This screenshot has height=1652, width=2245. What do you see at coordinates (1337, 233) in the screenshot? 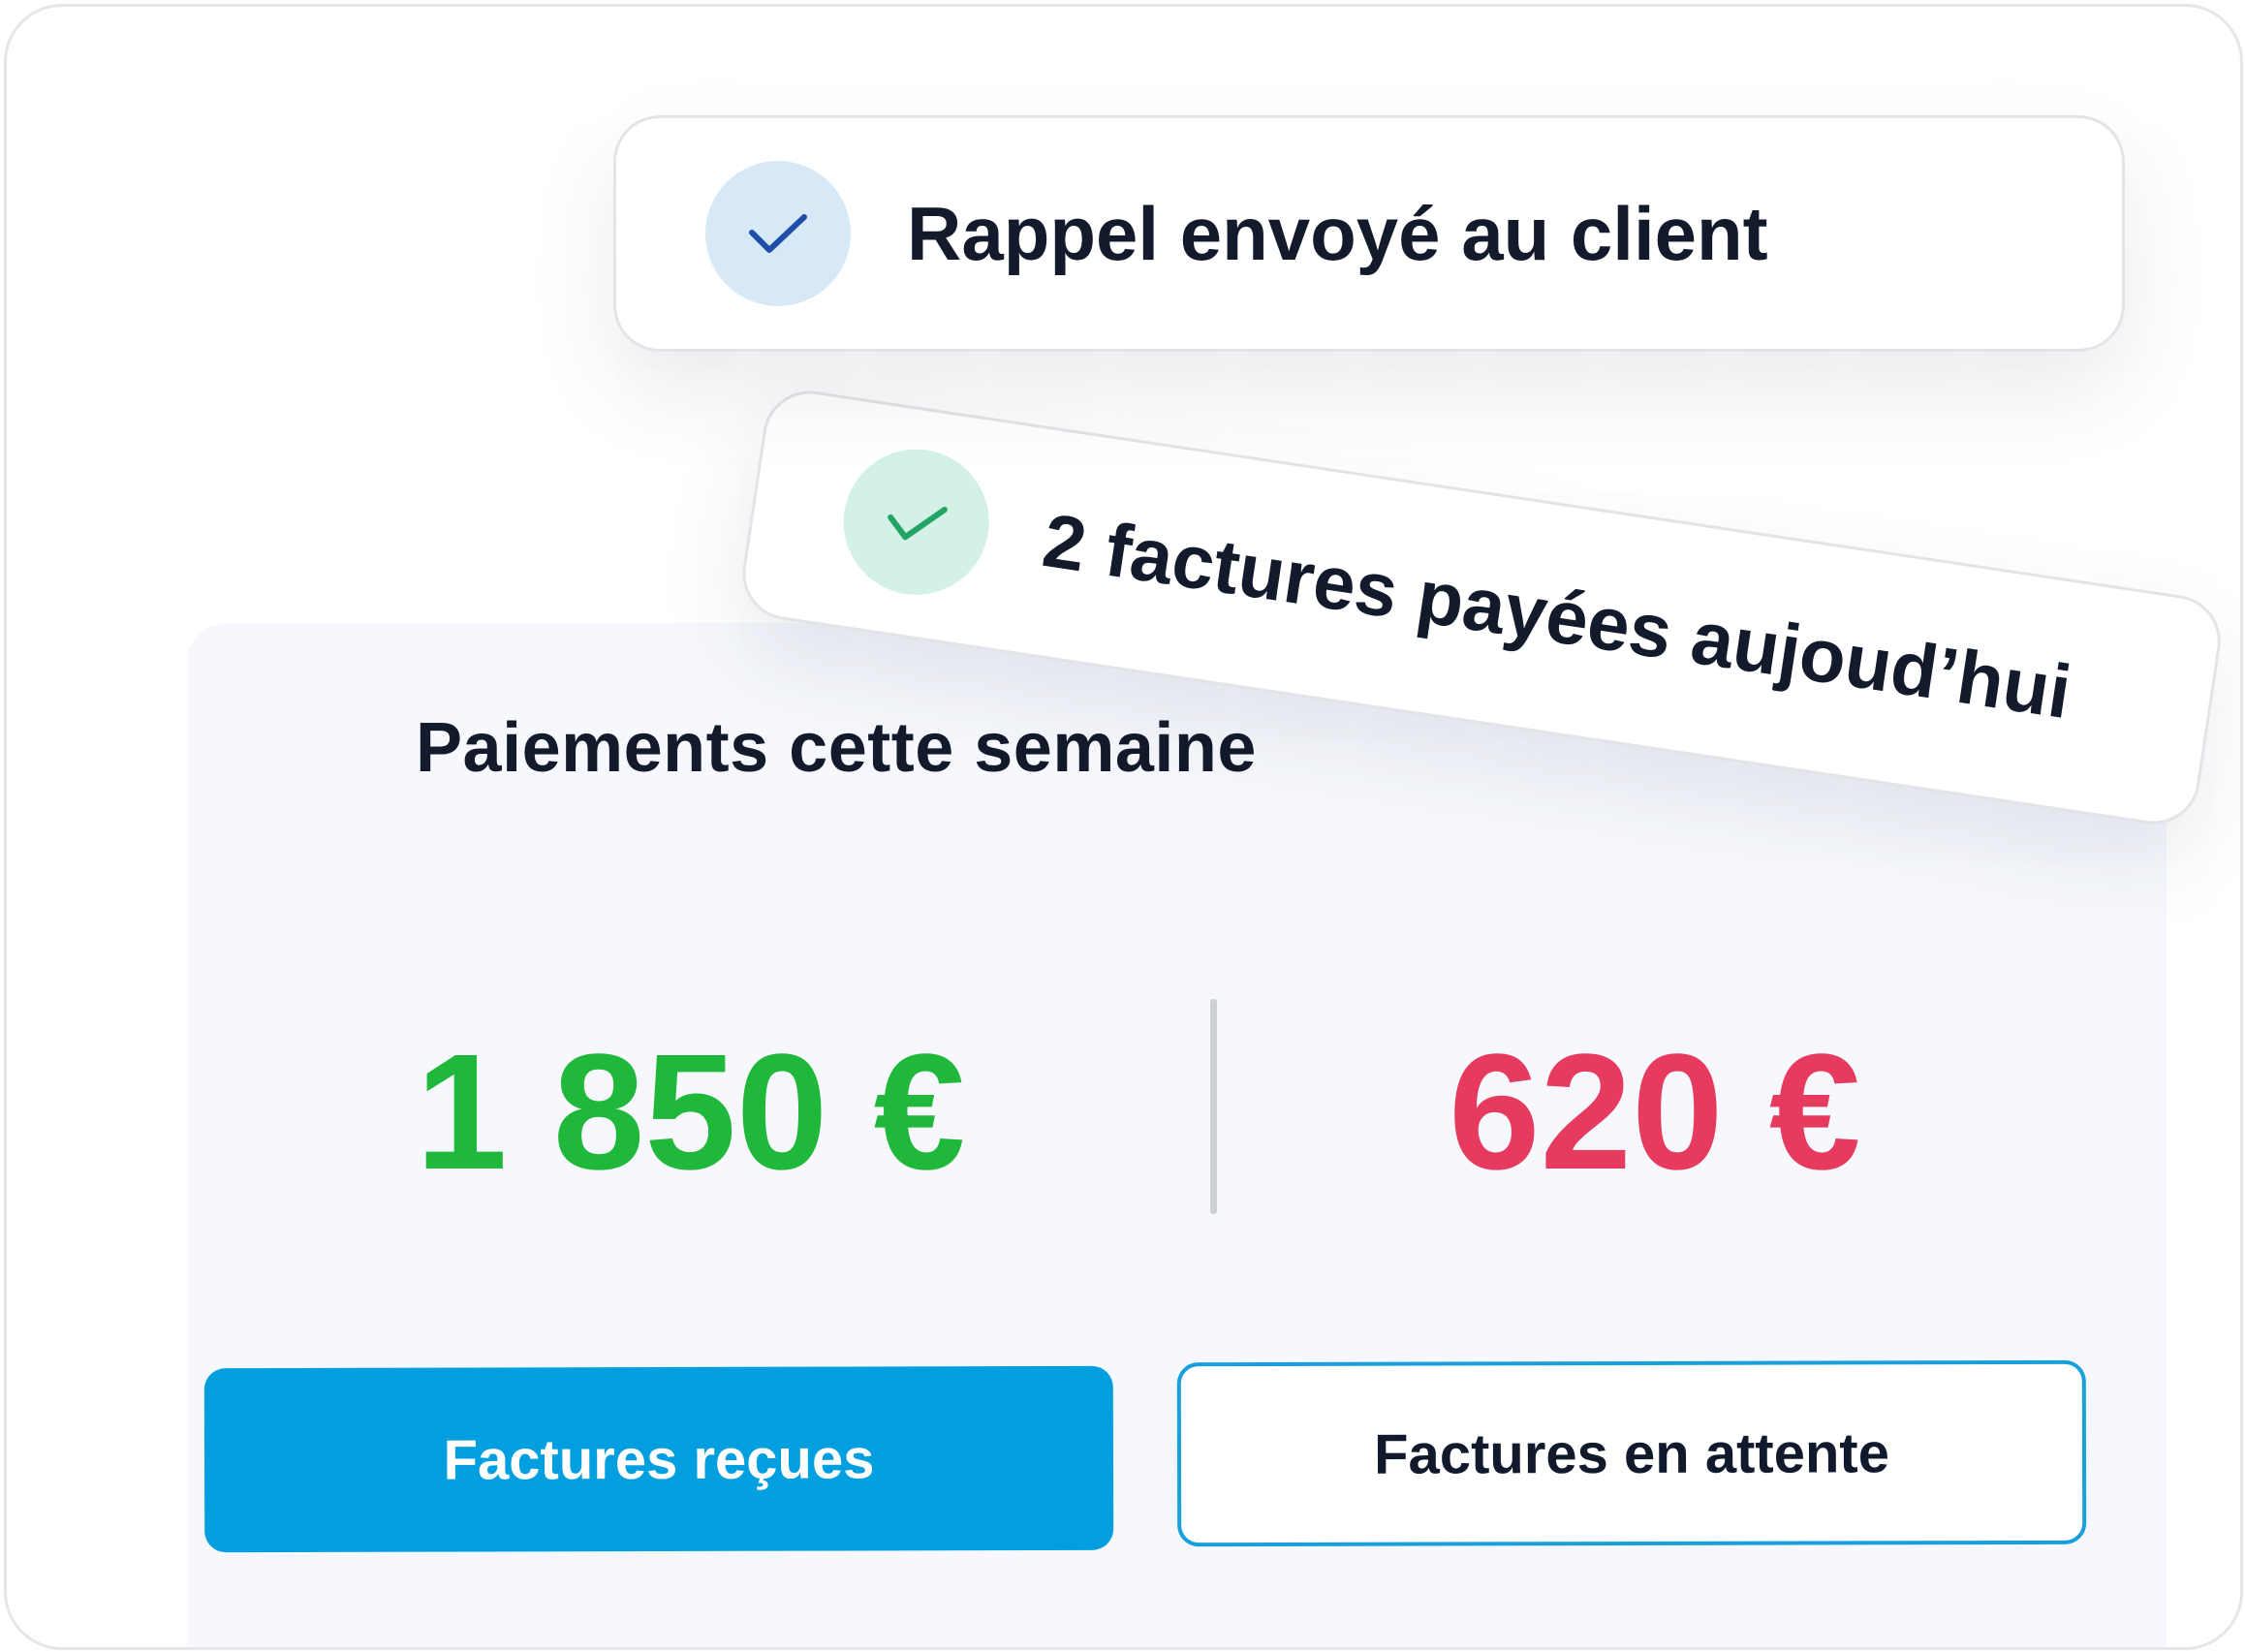
I see `notification-text: Rappel envoyé au client` at bounding box center [1337, 233].